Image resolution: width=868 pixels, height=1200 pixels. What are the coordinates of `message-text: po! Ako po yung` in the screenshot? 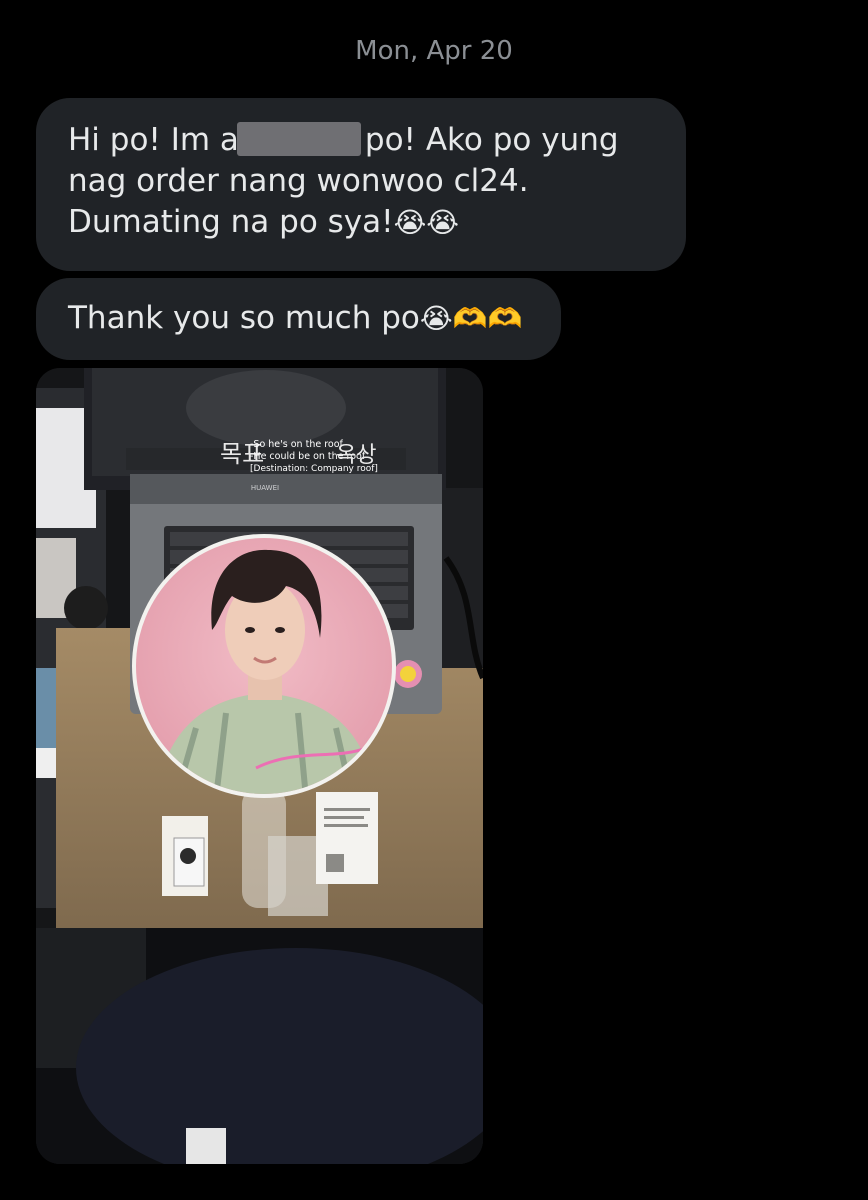 It's located at (491, 140).